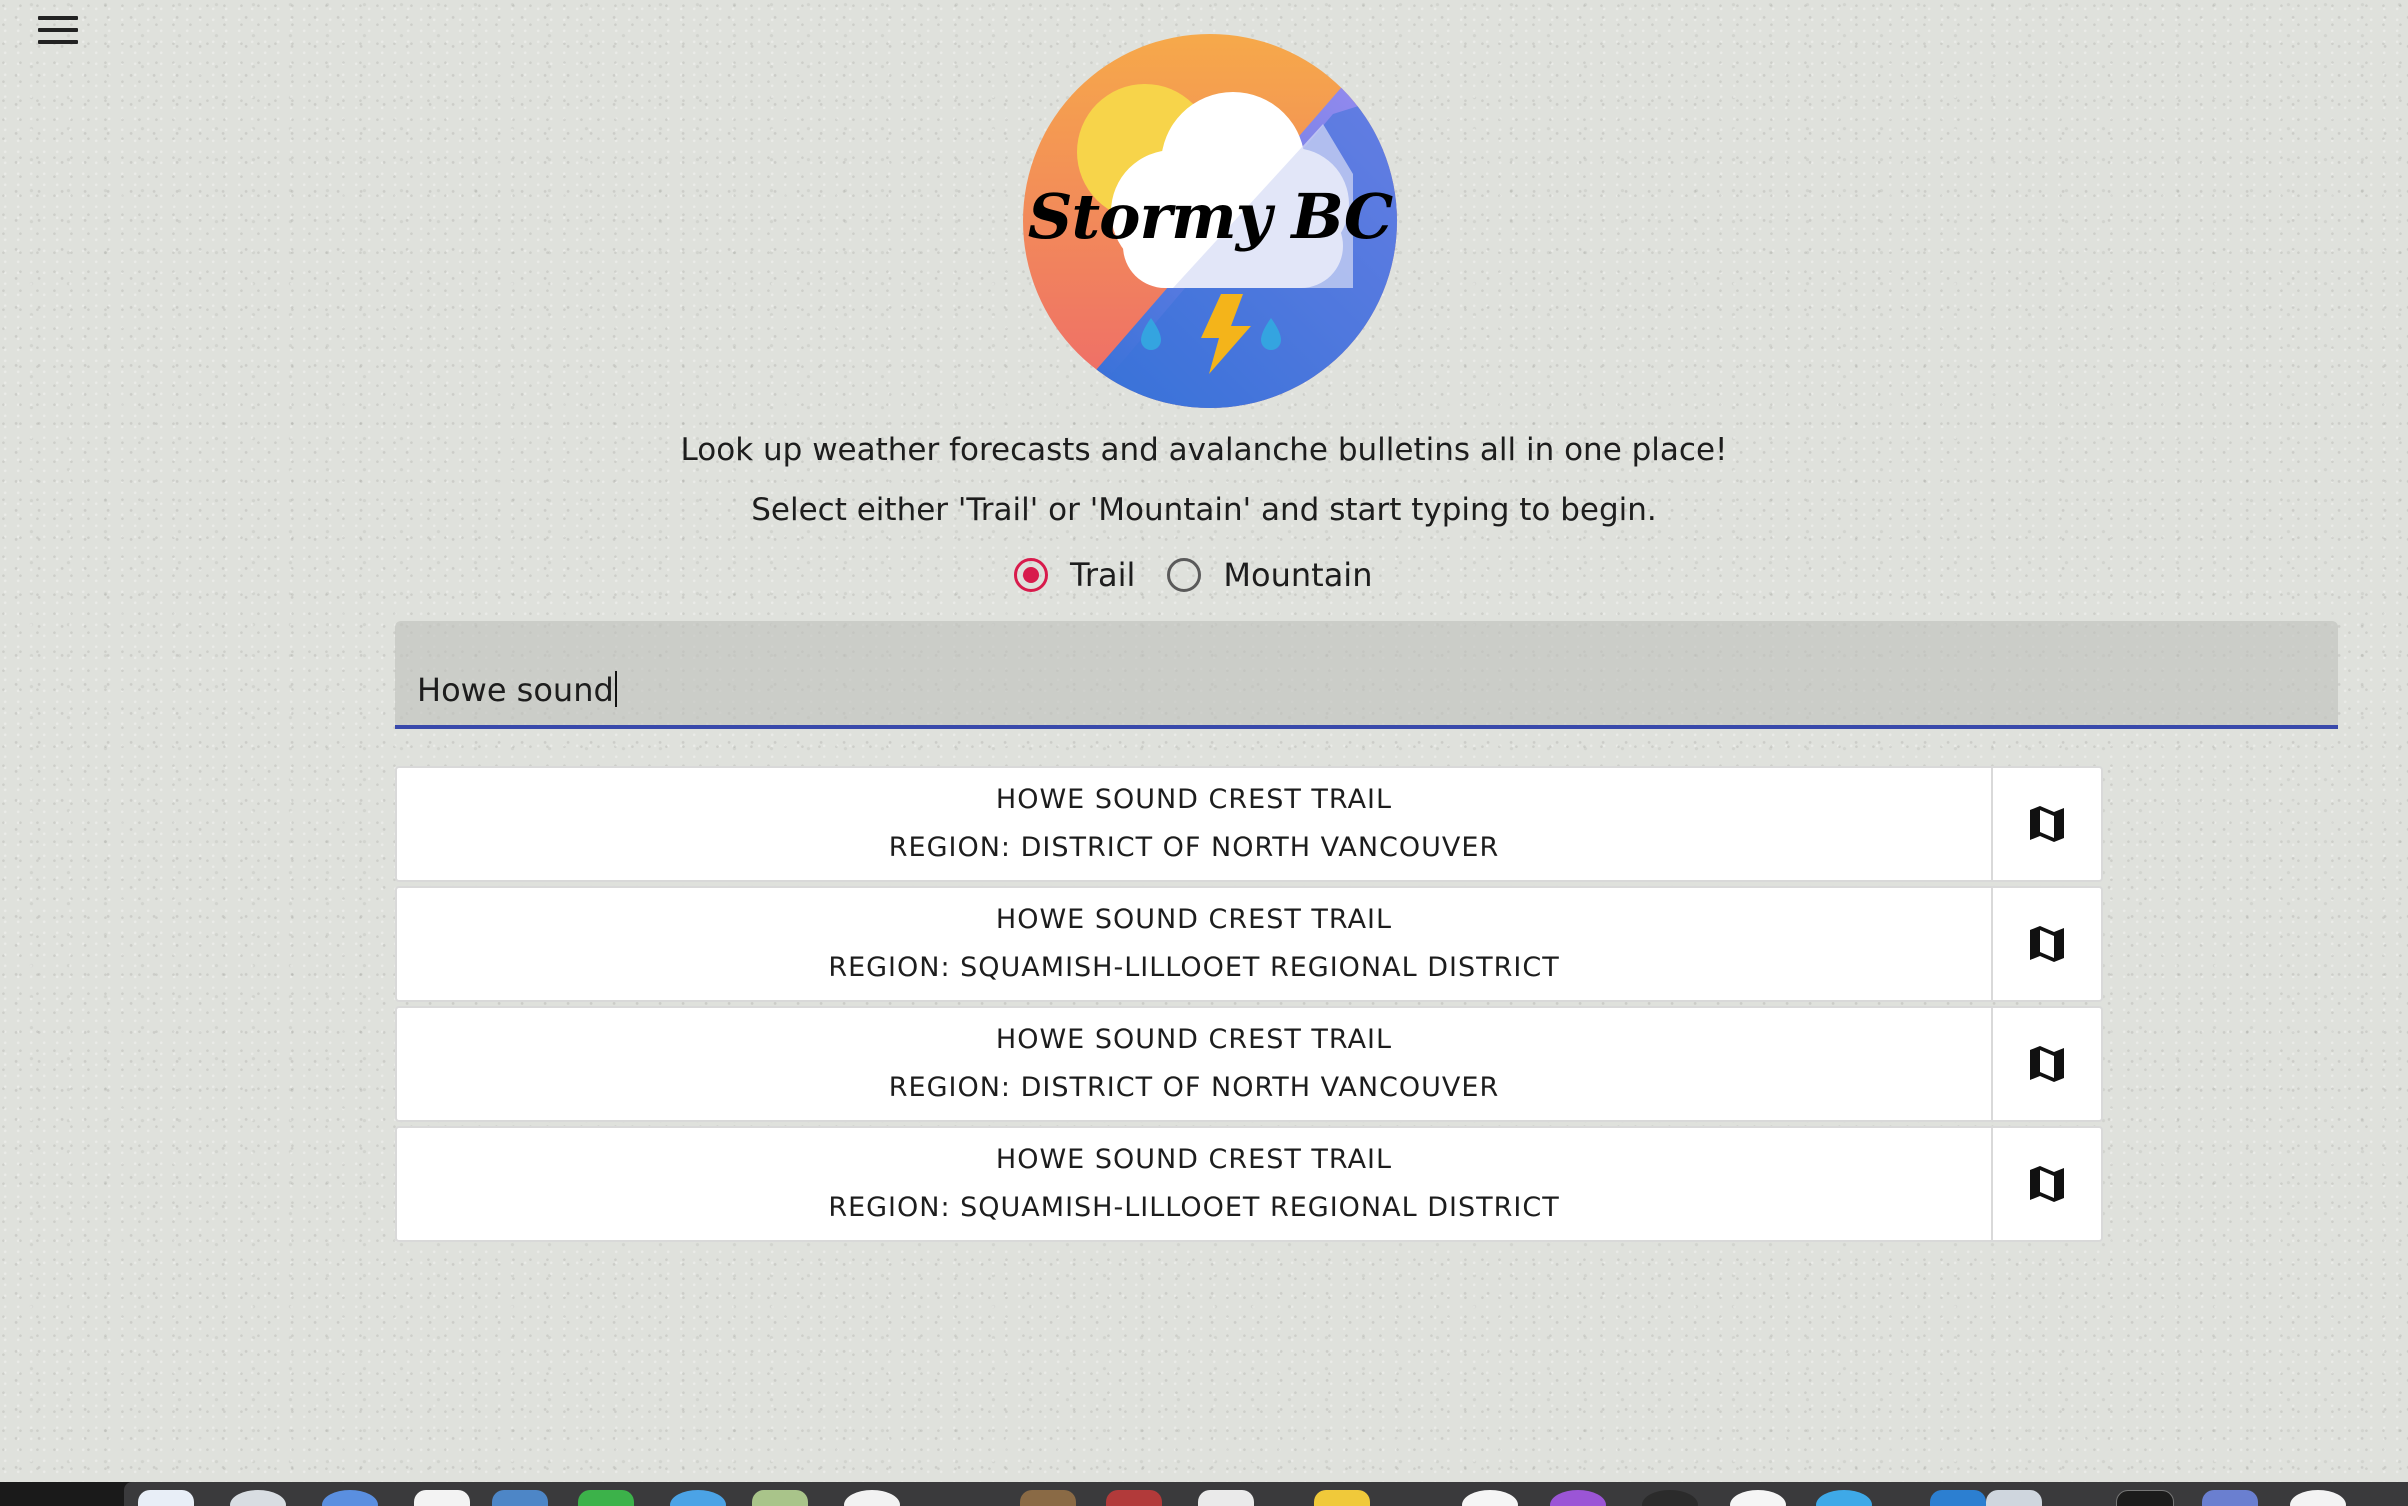  Describe the element at coordinates (1031, 575) in the screenshot. I see `radio-trail-circle` at that location.